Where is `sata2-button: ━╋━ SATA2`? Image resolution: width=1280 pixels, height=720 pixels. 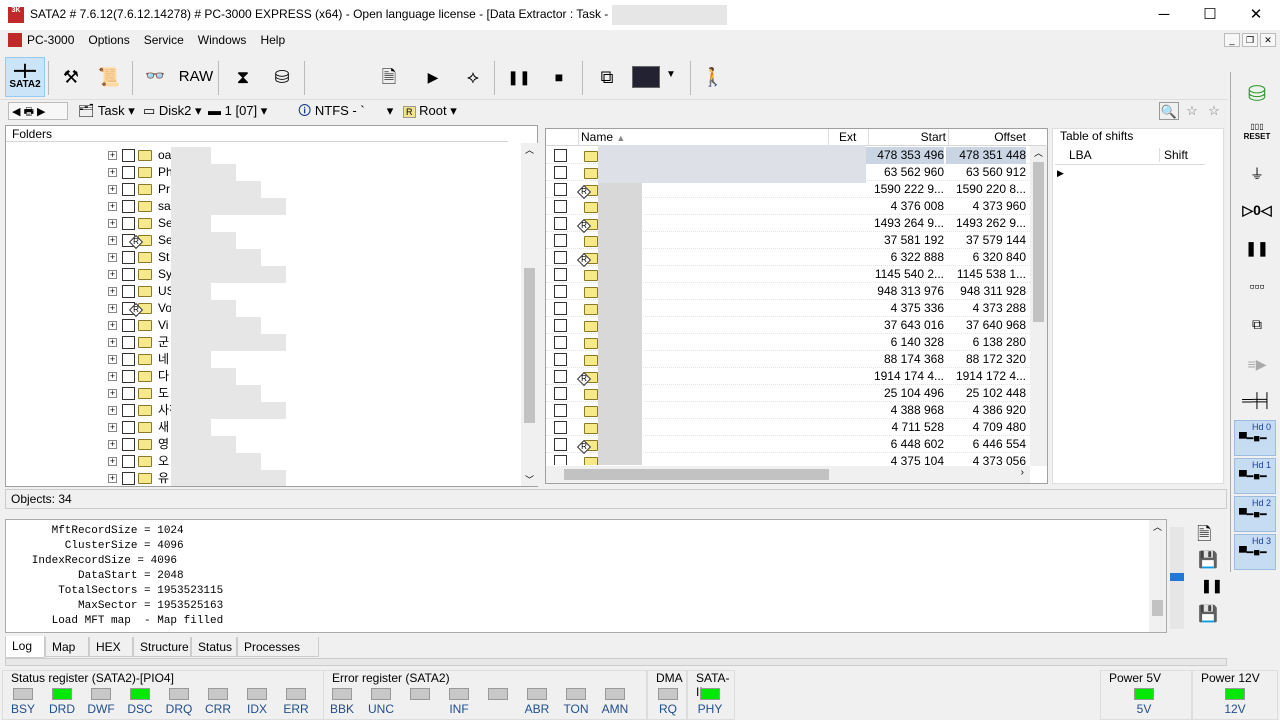
sata2-button: ━╋━ SATA2 is located at coordinates (25, 77).